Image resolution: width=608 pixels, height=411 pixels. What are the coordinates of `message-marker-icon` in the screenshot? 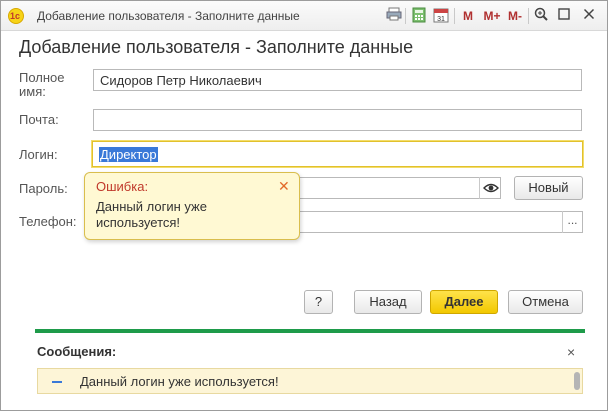 It's located at (57, 382).